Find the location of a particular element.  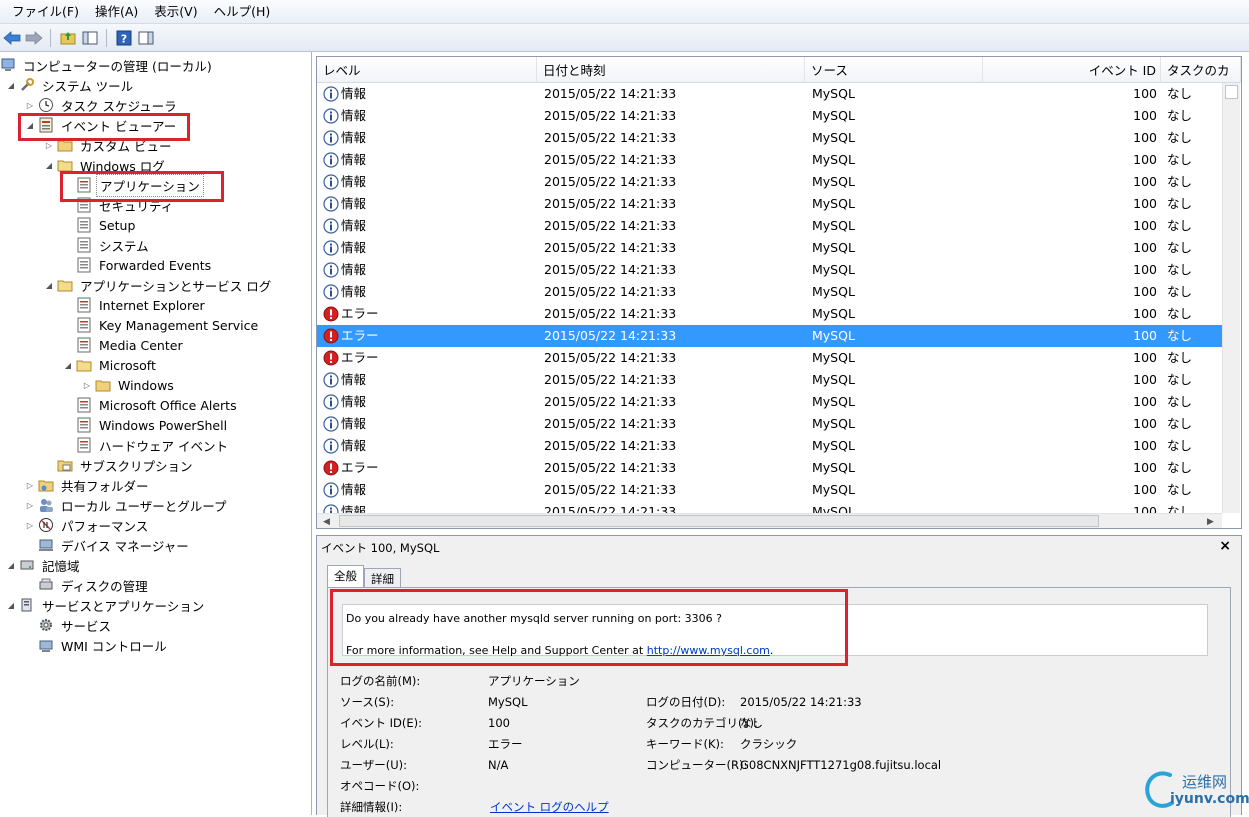

tree-item-wmi-control: WMI コントロール is located at coordinates (104, 645).